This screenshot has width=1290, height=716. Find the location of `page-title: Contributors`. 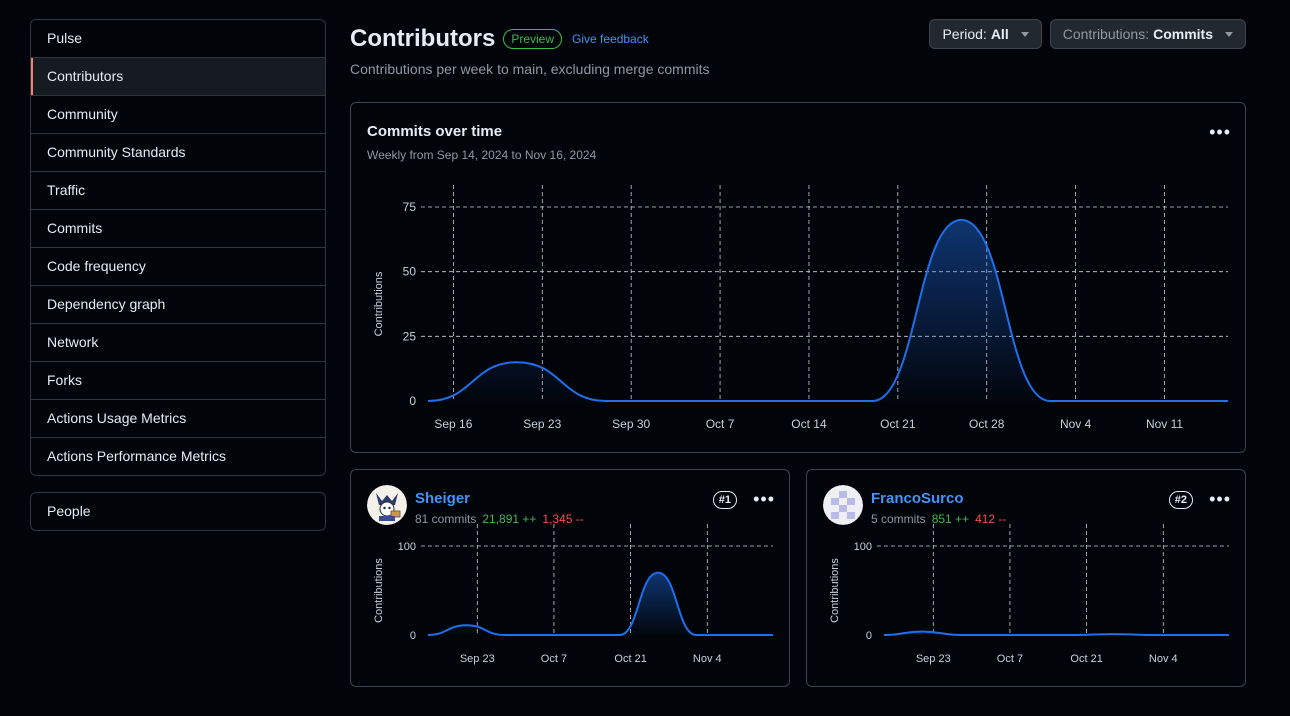

page-title: Contributors is located at coordinates (423, 38).